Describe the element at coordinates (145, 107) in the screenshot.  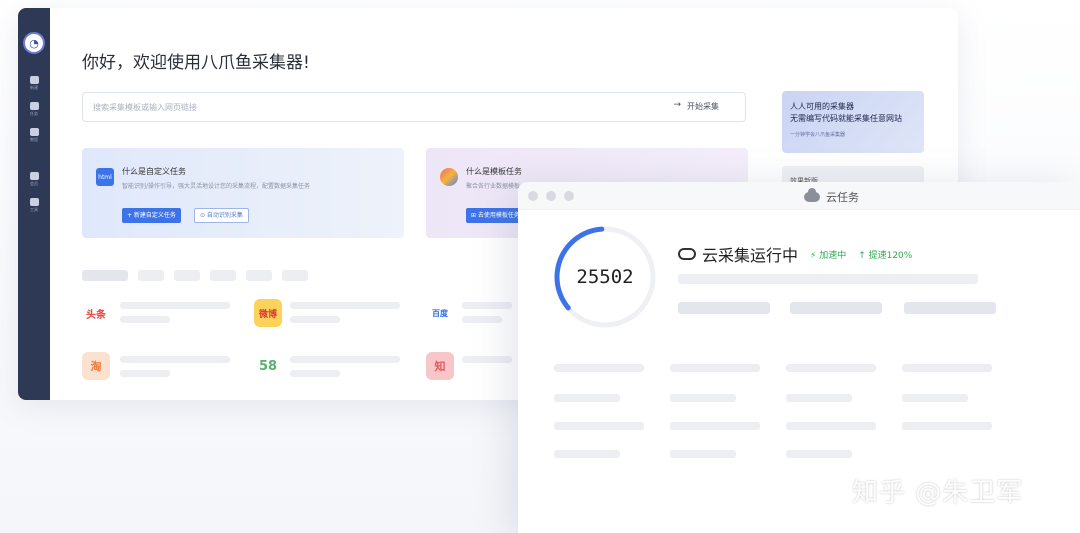
I see `search-input: 搜索采集模板或输入网页链接` at that location.